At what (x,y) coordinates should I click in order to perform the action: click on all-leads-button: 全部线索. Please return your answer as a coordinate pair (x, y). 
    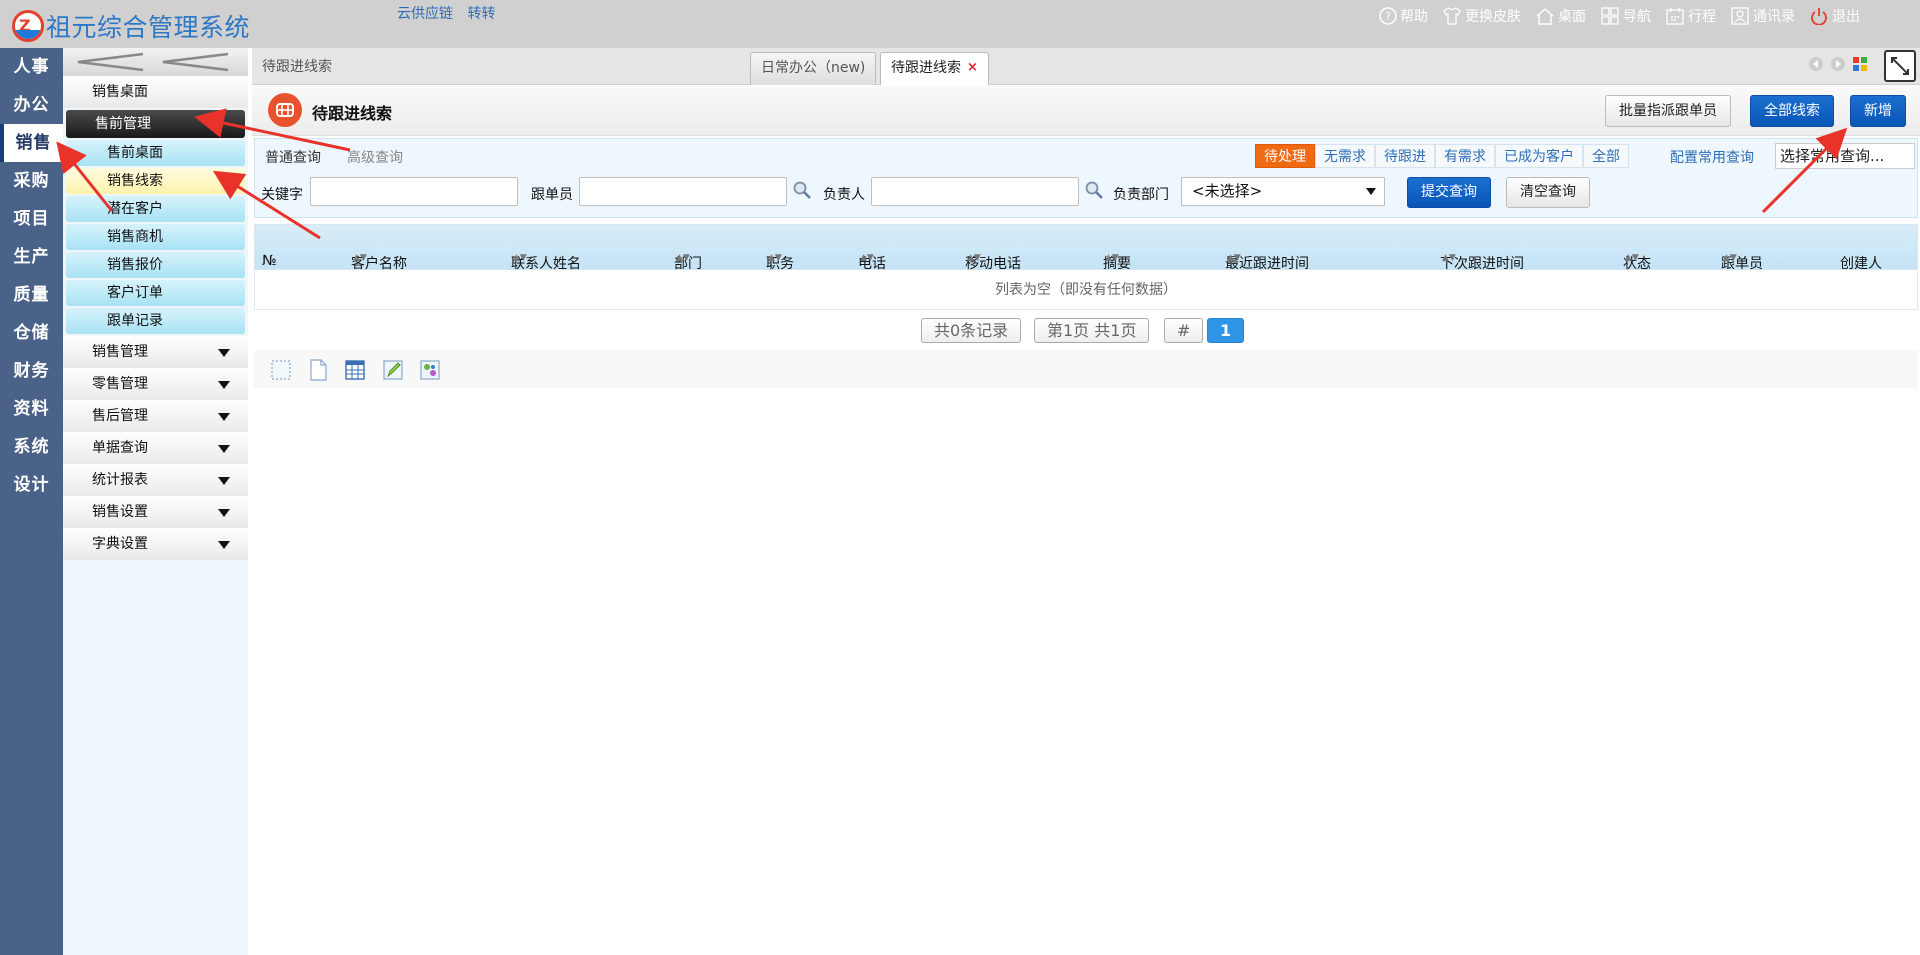
    Looking at the image, I should click on (1792, 111).